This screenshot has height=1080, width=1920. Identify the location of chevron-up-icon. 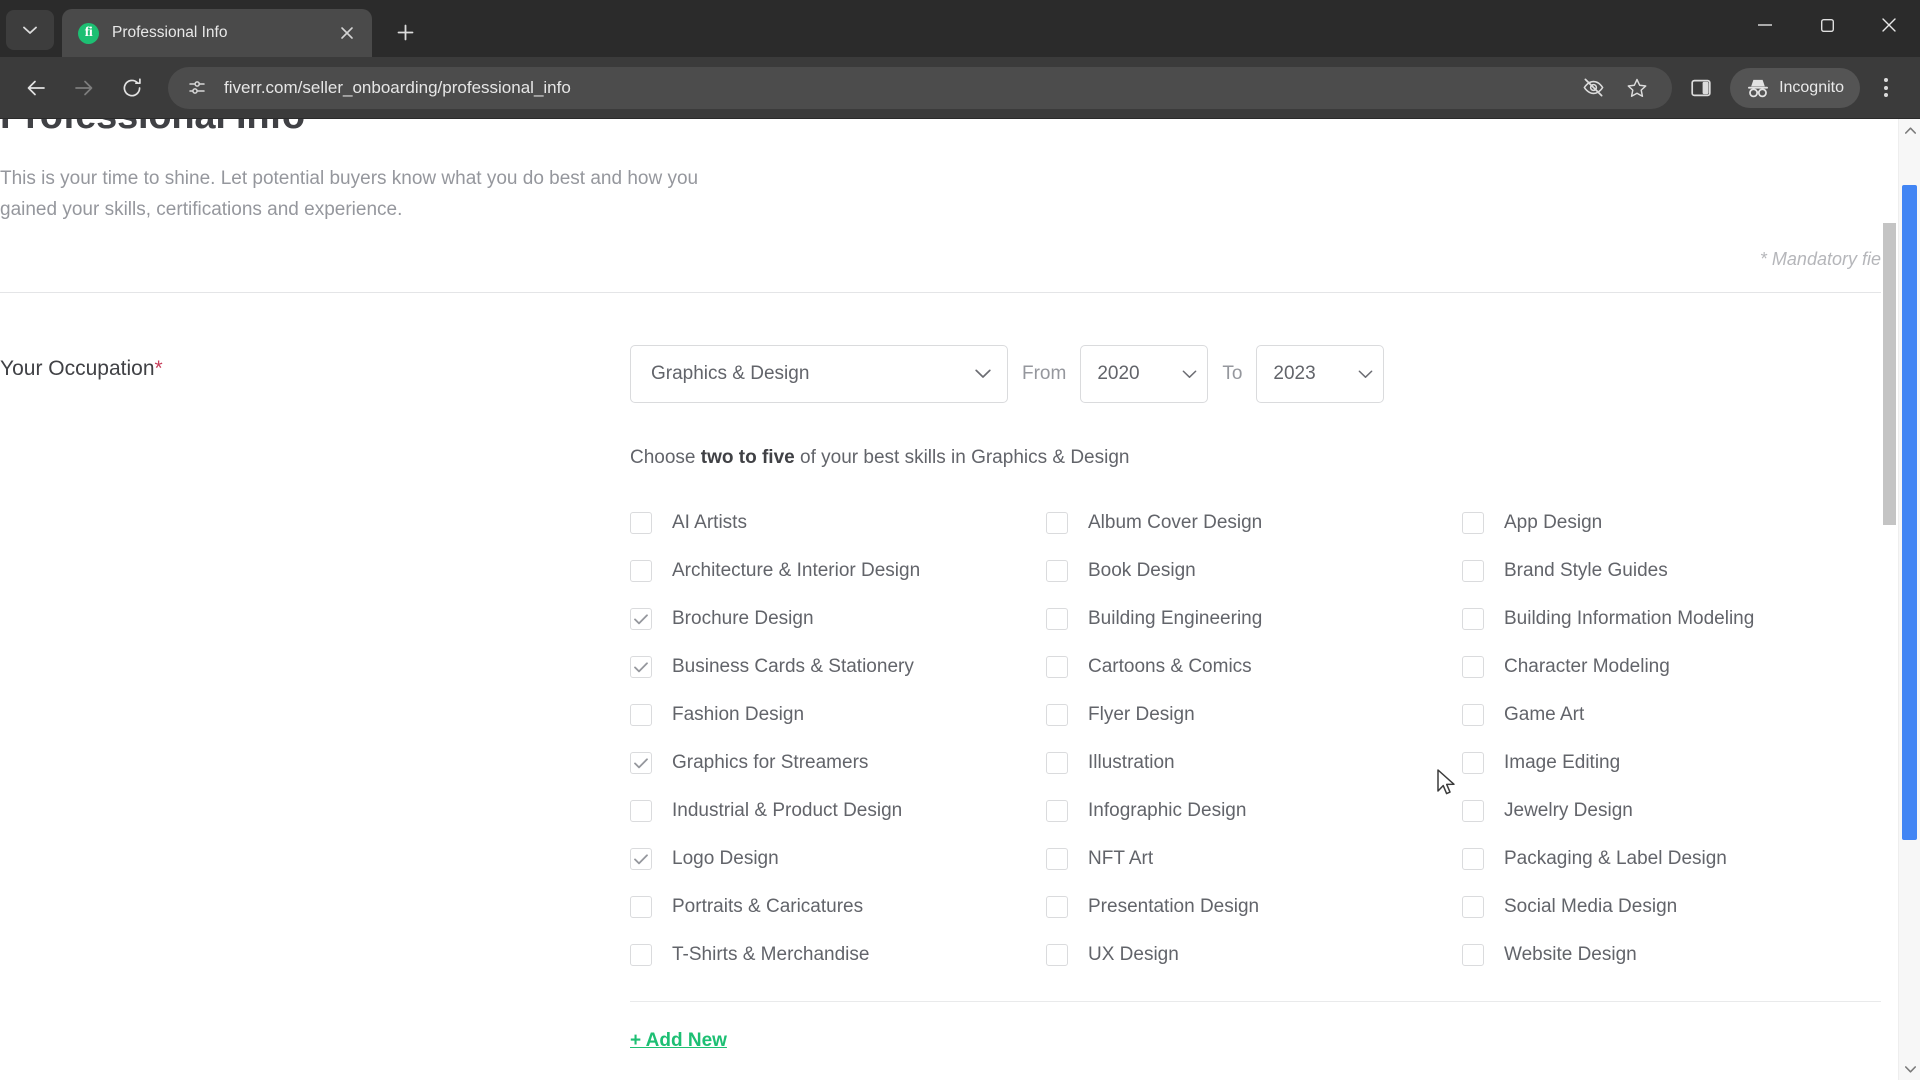
(1910, 130).